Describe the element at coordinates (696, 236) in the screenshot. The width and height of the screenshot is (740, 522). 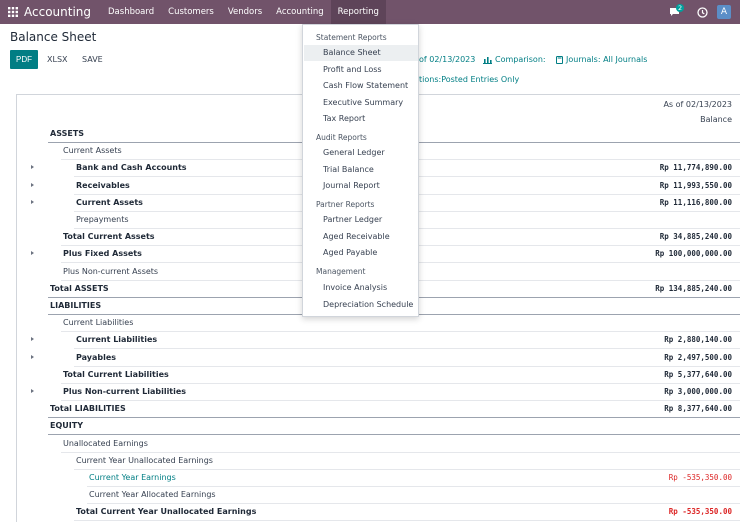
I see `row-value: Rp 34,885,240.00` at that location.